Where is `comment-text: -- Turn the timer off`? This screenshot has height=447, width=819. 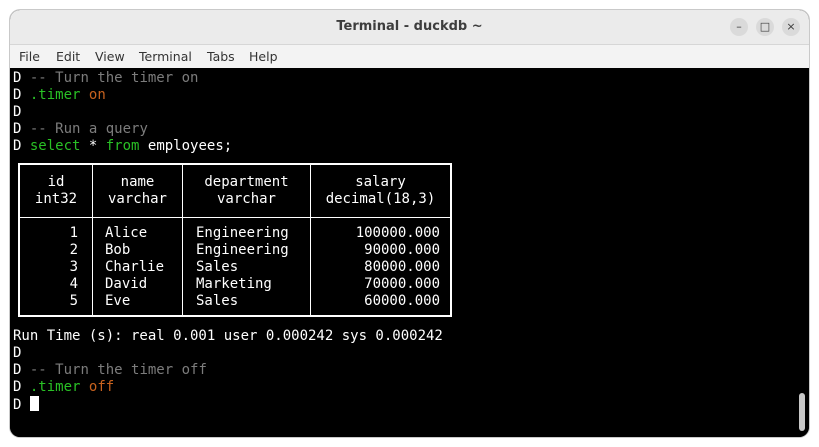
comment-text: -- Turn the timer off is located at coordinates (118, 370).